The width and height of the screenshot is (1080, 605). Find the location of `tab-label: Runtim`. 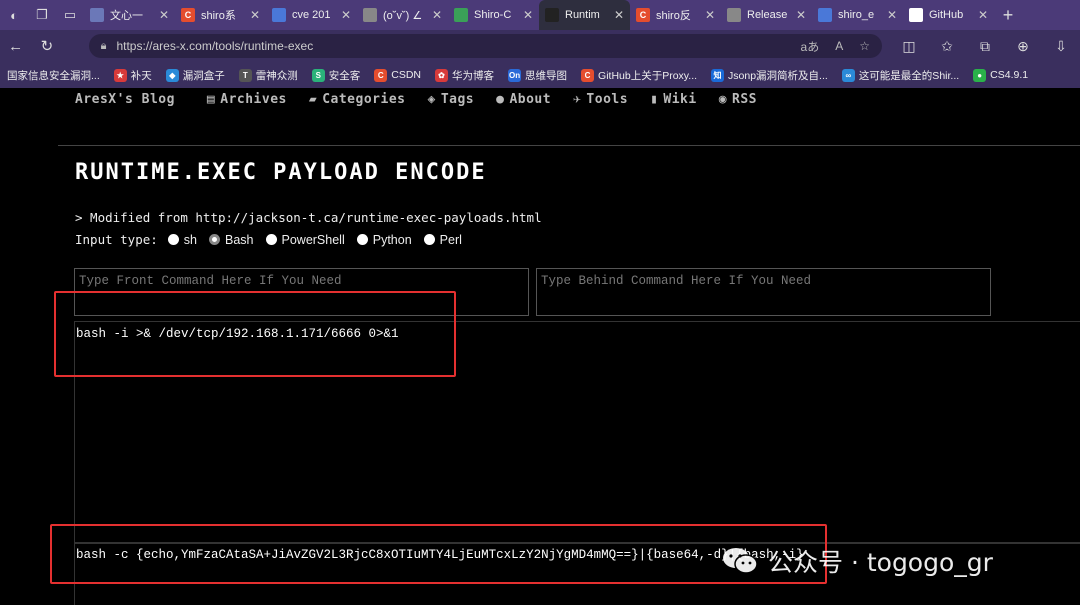

tab-label: Runtim is located at coordinates (582, 15).